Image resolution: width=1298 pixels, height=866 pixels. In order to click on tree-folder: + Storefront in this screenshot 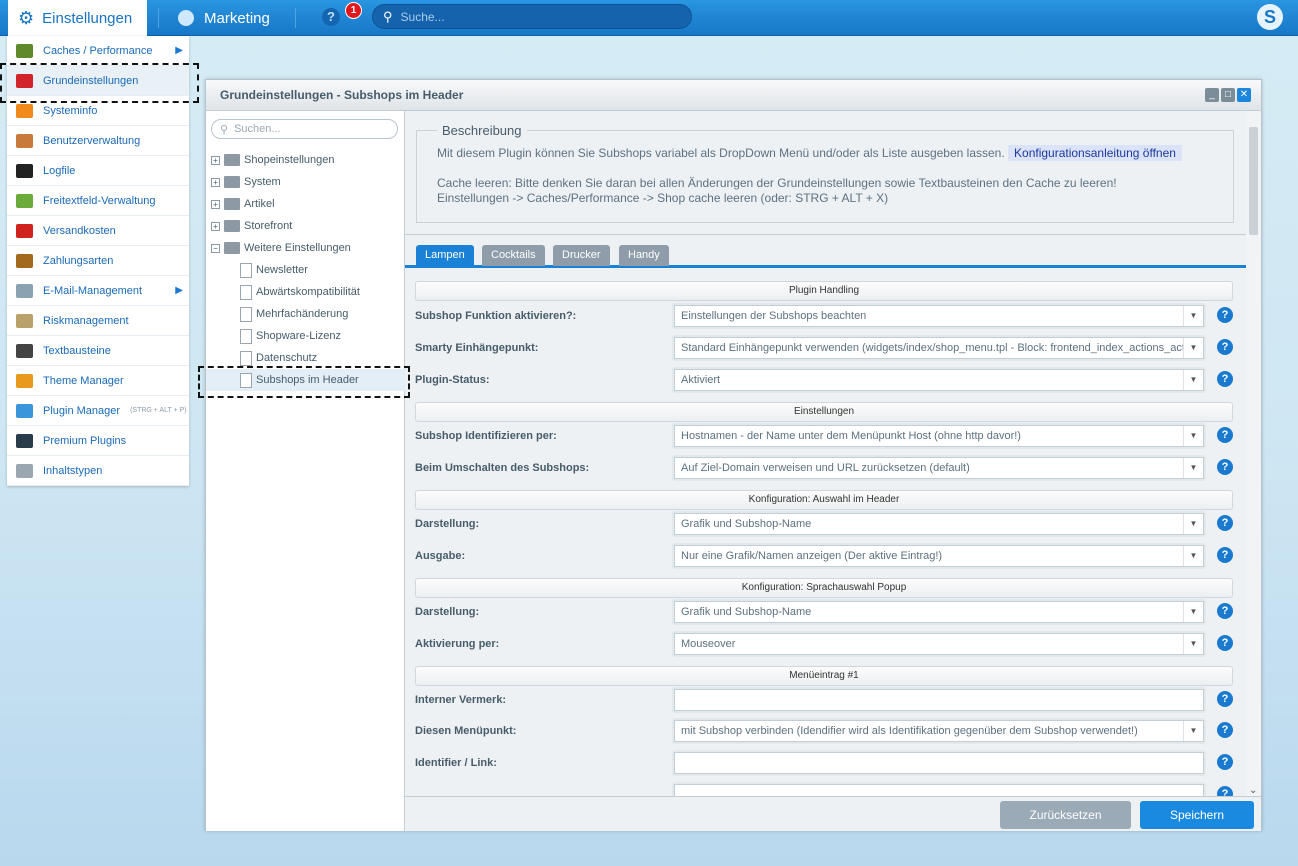, I will do `click(308, 226)`.